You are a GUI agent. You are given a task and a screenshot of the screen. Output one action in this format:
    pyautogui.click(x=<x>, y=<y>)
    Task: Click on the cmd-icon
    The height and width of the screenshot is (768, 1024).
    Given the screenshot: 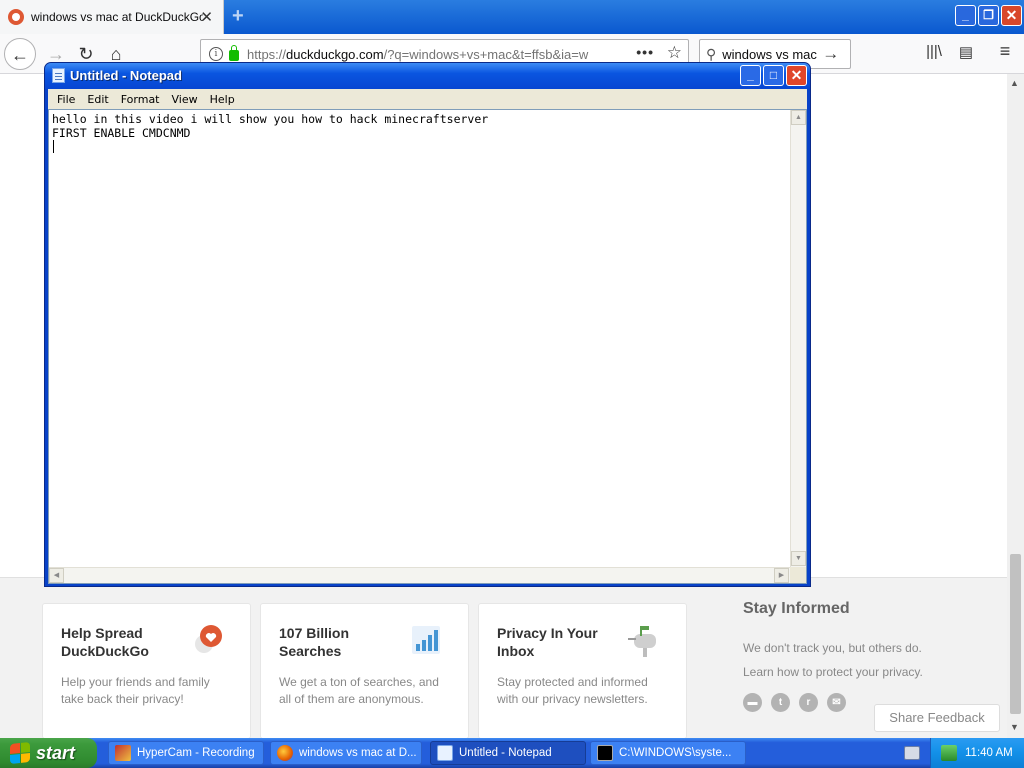 What is the action you would take?
    pyautogui.click(x=605, y=753)
    